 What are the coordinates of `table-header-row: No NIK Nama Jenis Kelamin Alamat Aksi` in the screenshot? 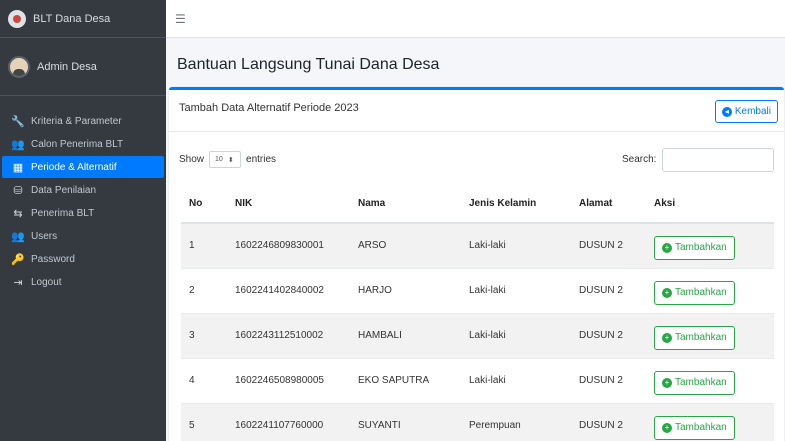 It's located at (477, 204).